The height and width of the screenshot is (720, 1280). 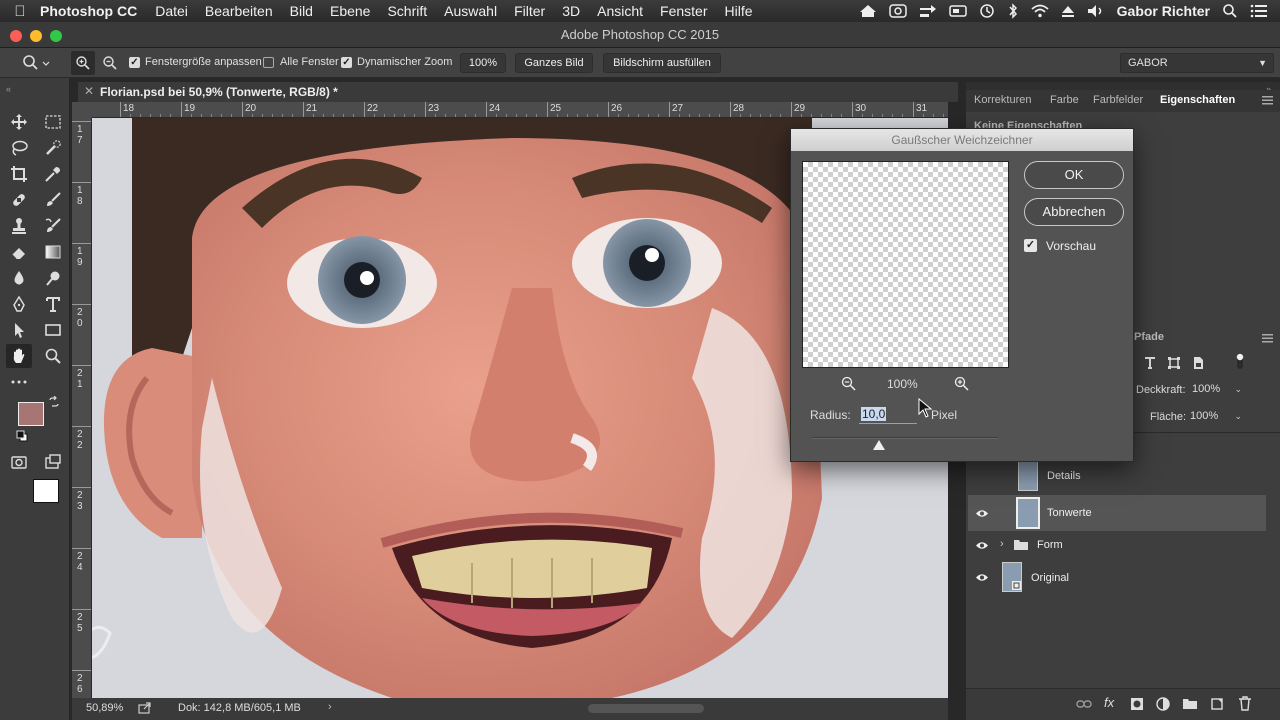 I want to click on layer-row-original: Original, so click(x=1117, y=578).